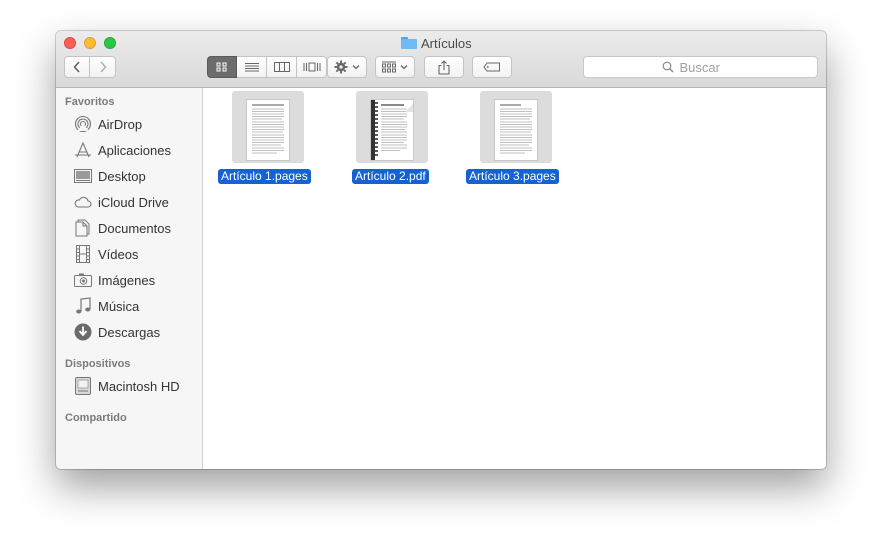  What do you see at coordinates (512, 176) in the screenshot?
I see `file-name-label: Artículo 3.pages` at bounding box center [512, 176].